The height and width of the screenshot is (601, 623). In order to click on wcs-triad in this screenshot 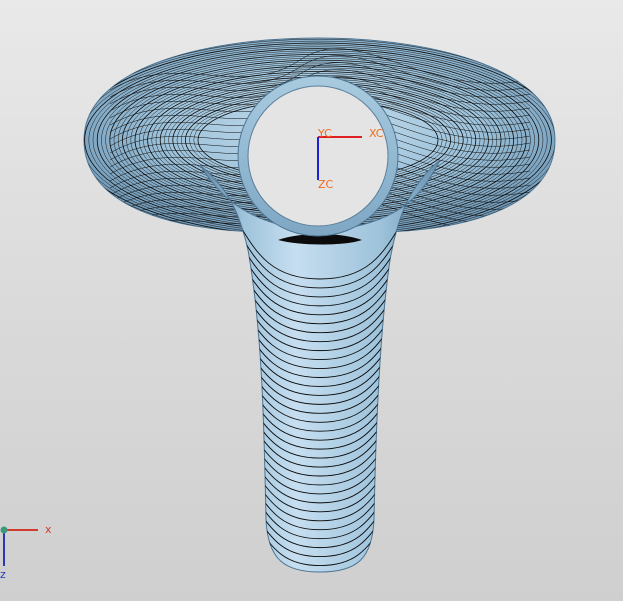, I will do `click(19, 546)`.